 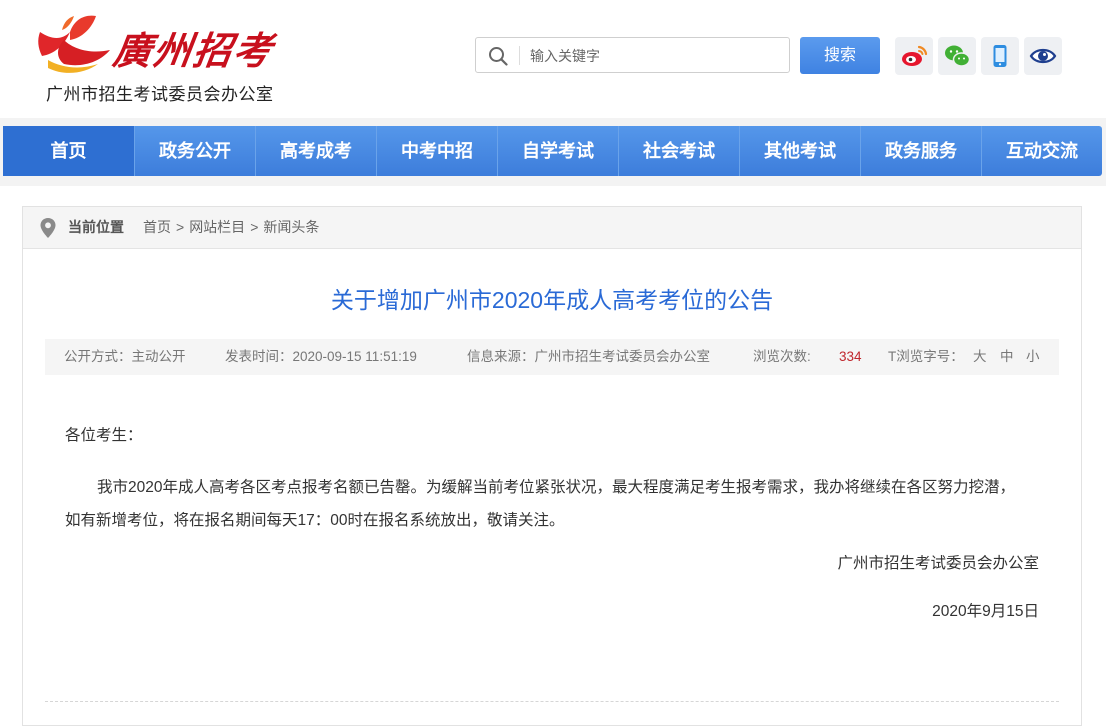 I want to click on meta-publish-mode: 公开方式：主动公开, so click(x=125, y=356).